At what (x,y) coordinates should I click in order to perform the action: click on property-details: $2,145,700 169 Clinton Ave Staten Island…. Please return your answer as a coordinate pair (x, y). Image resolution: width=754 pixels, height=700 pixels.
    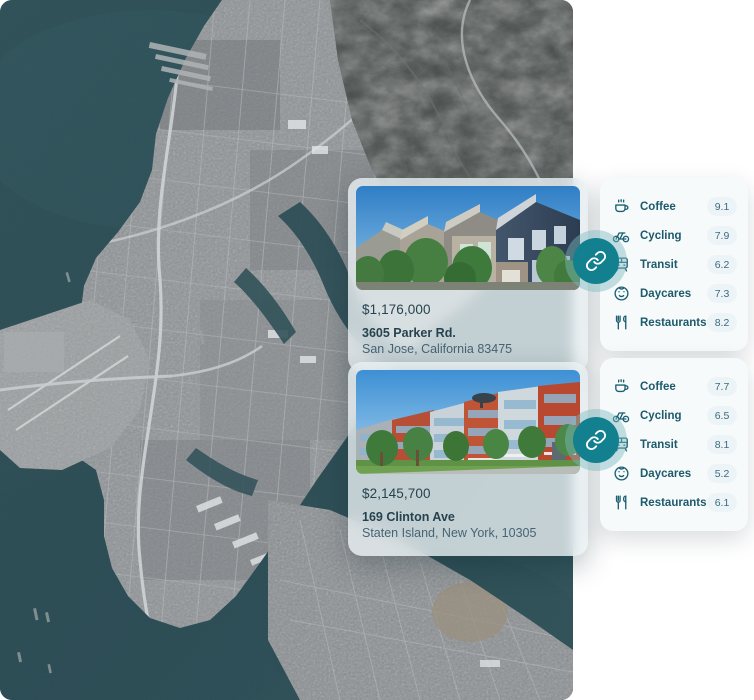
    Looking at the image, I should click on (468, 515).